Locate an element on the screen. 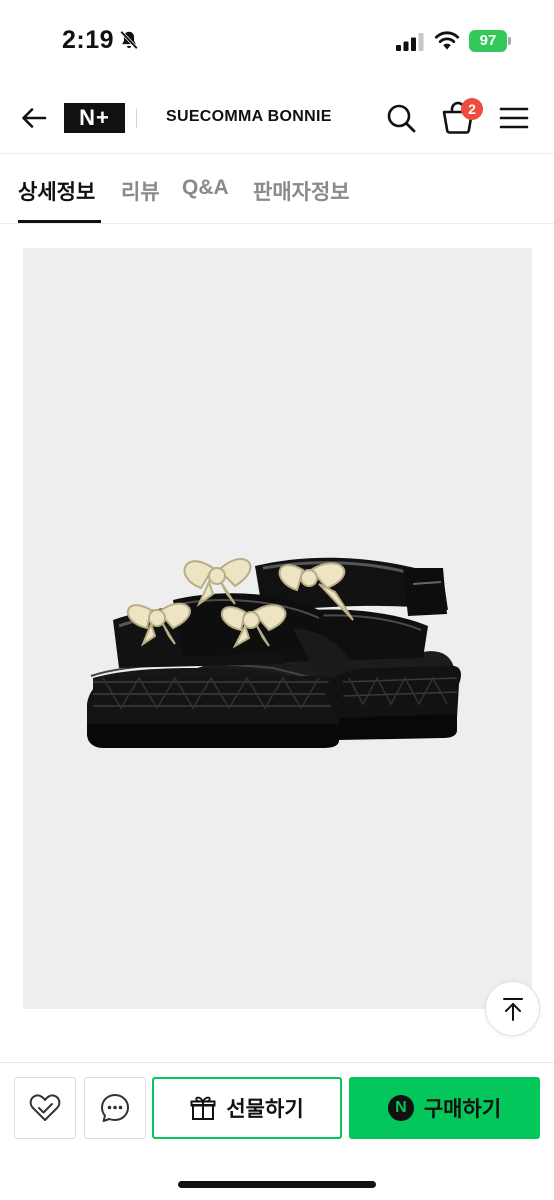 The height and width of the screenshot is (1200, 554). active-tab-indicator is located at coordinates (59, 221).